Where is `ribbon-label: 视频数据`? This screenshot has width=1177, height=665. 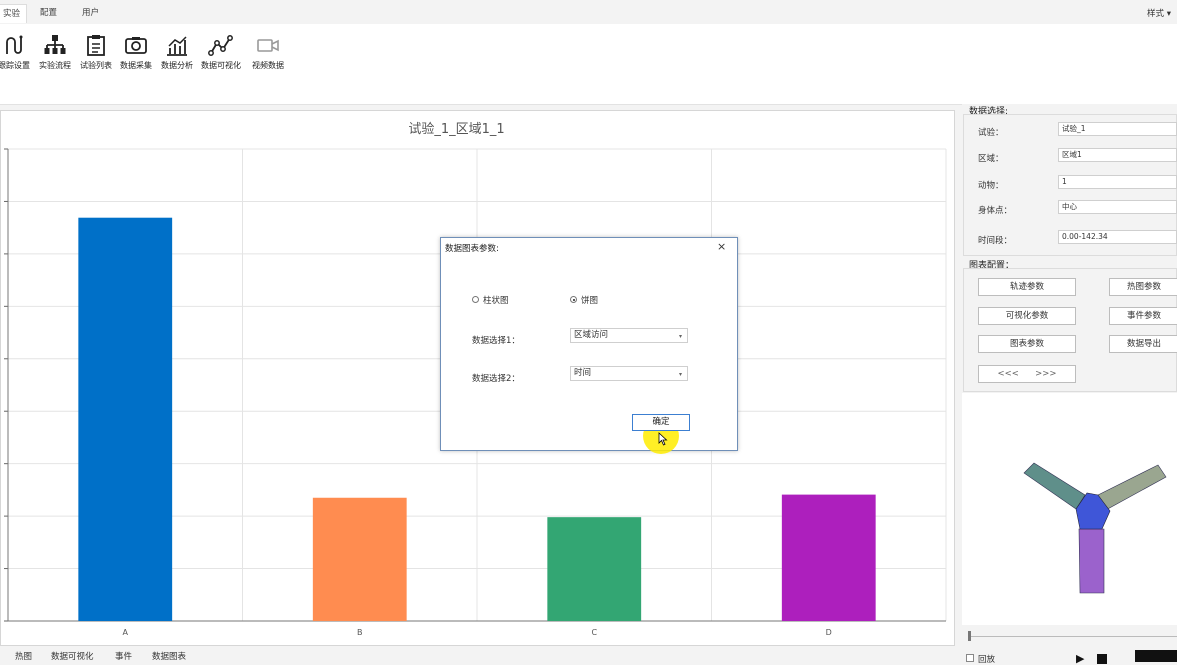 ribbon-label: 视频数据 is located at coordinates (268, 65).